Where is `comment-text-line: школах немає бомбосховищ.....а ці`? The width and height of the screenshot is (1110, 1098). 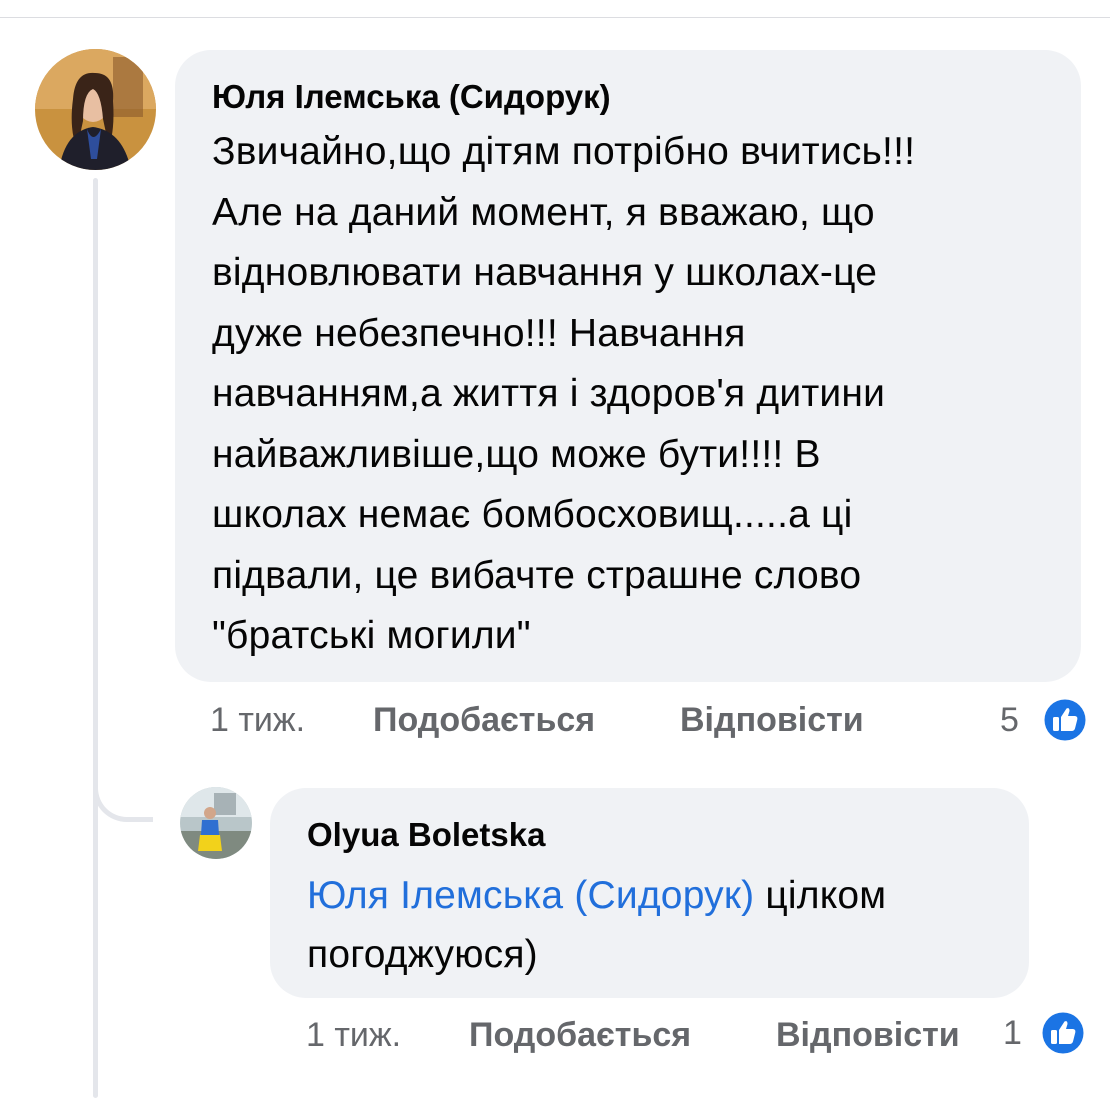 comment-text-line: школах немає бомбосховищ.....а ці is located at coordinates (532, 514).